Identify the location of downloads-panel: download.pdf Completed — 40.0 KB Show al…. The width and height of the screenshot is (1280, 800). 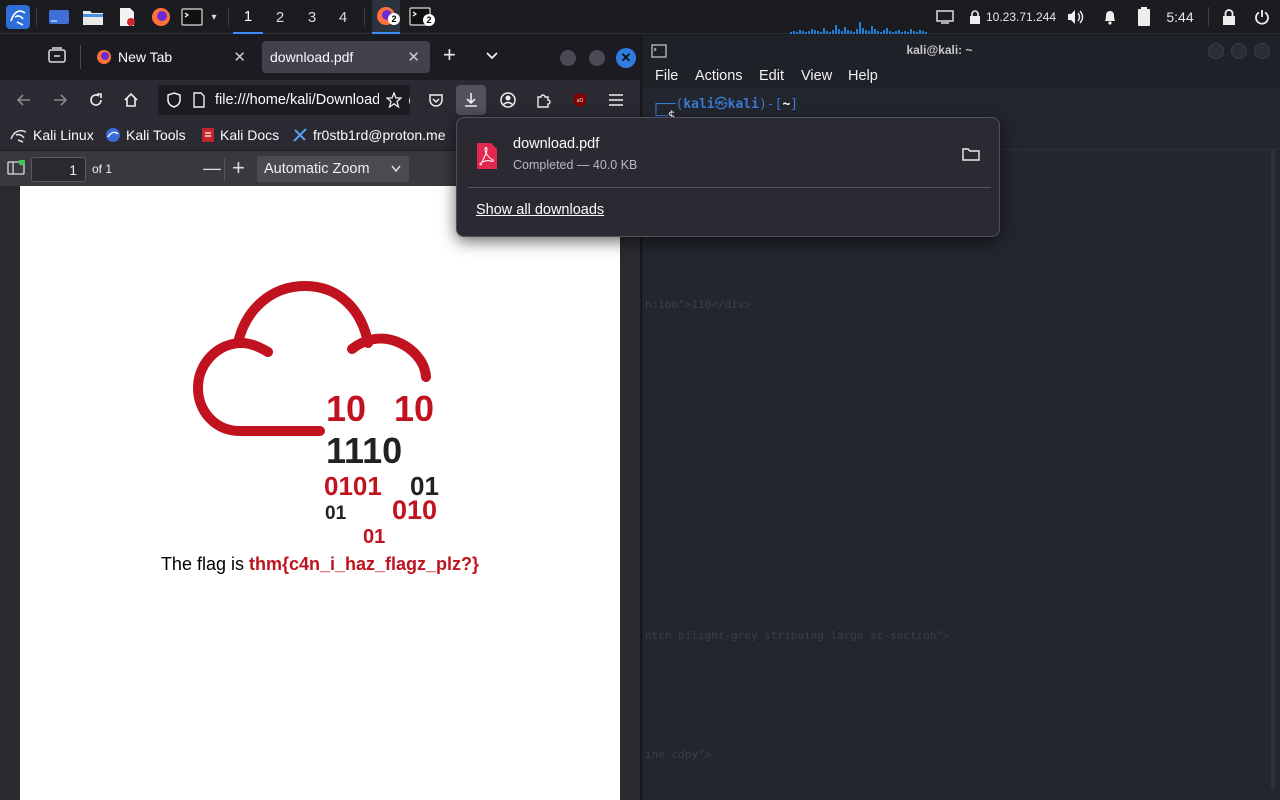
(728, 177).